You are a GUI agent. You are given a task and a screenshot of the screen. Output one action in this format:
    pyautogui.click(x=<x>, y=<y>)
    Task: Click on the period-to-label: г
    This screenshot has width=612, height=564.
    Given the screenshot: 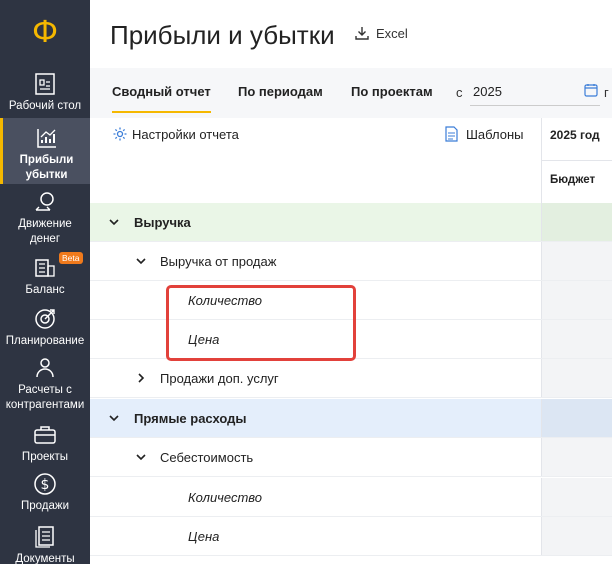 What is the action you would take?
    pyautogui.click(x=606, y=92)
    